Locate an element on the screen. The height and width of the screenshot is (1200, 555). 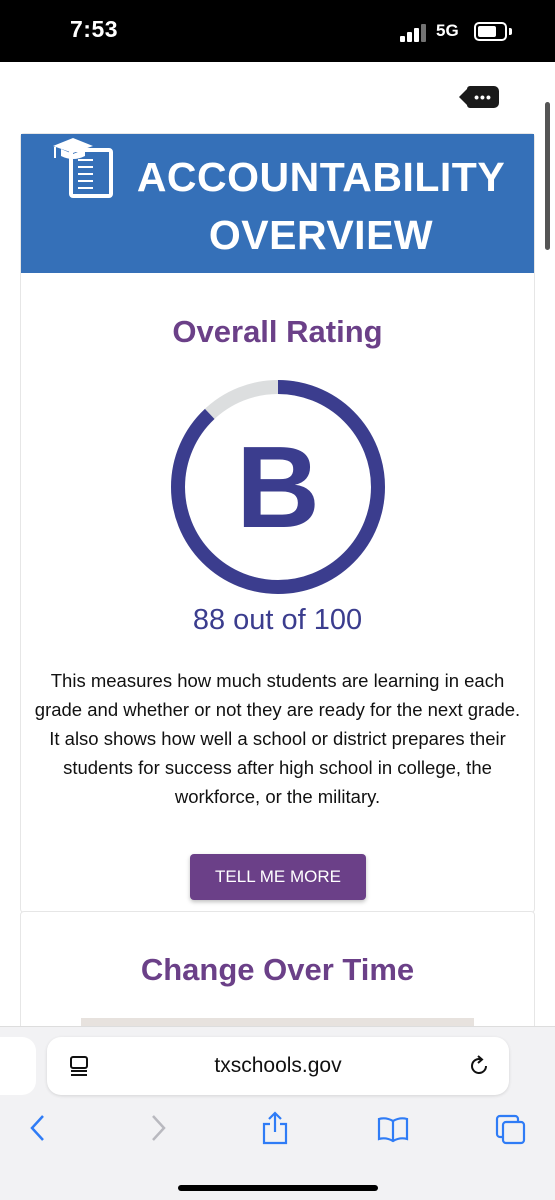
letter-grade: B is located at coordinates (278, 487).